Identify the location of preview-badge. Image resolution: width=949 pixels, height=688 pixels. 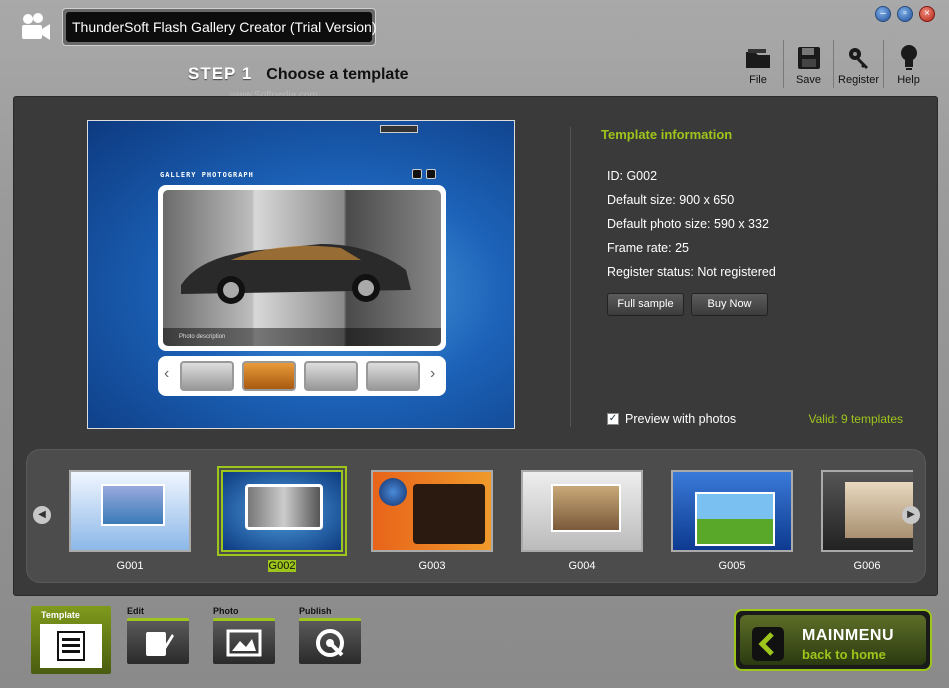
(399, 129).